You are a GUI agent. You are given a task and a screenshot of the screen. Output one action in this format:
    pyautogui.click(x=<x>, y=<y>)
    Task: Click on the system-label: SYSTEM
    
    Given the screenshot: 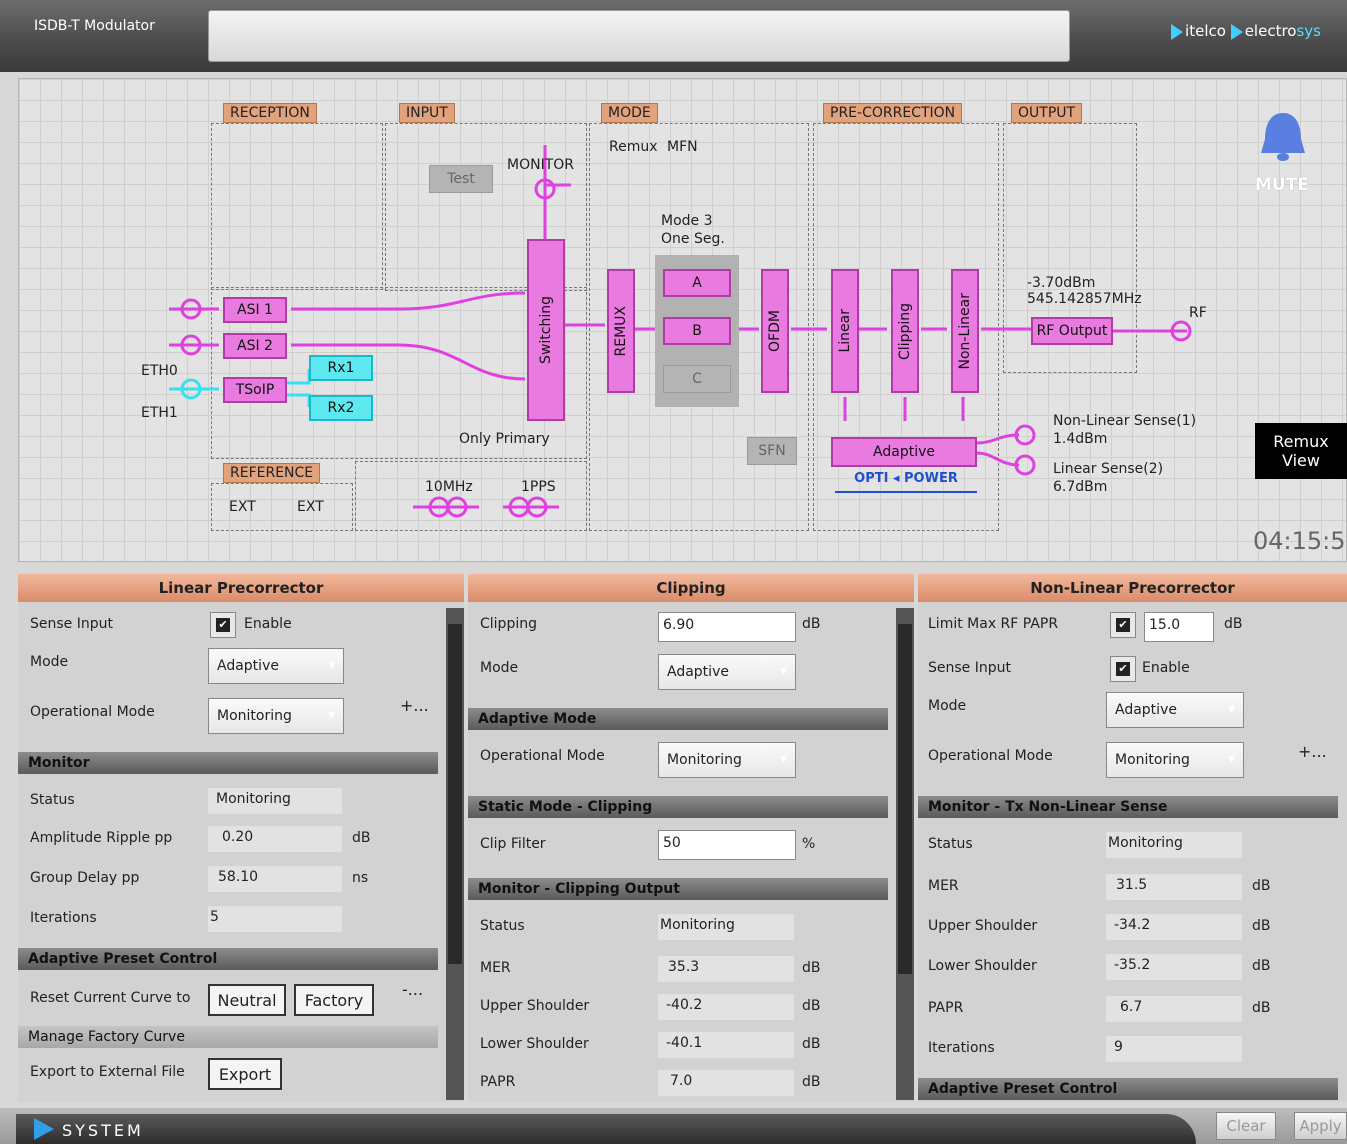 What is the action you would take?
    pyautogui.click(x=103, y=1130)
    